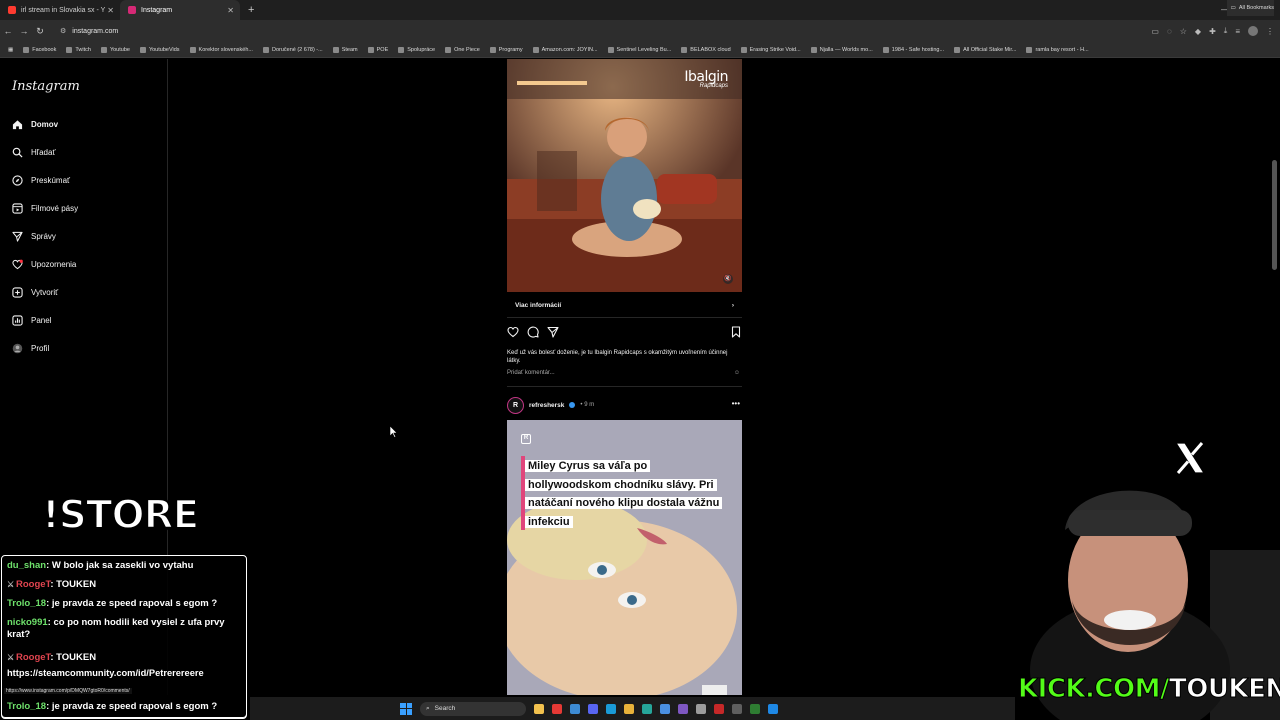 This screenshot has width=1280, height=720. What do you see at coordinates (706, 49) in the screenshot?
I see `bookmark-item: BELABOX cloud` at bounding box center [706, 49].